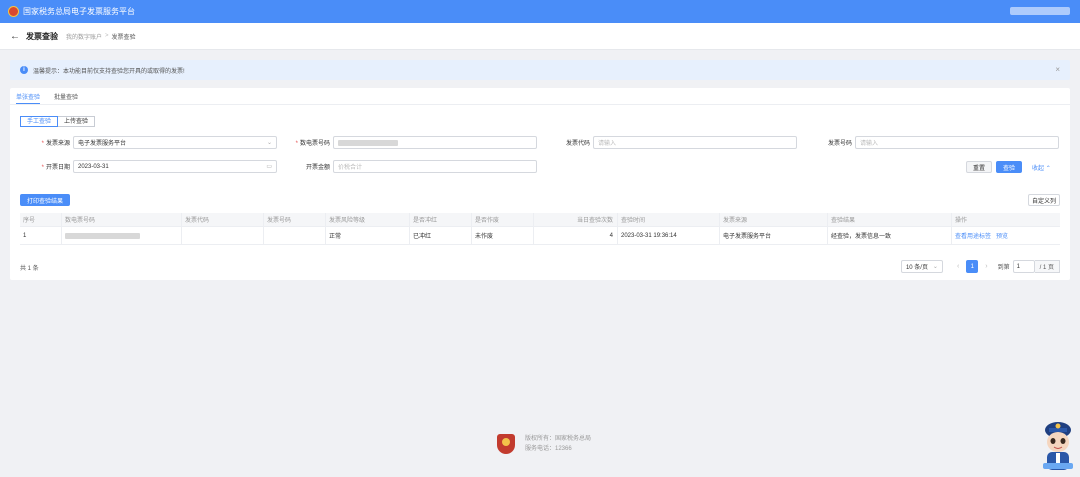 The width and height of the screenshot is (1080, 477). Describe the element at coordinates (29, 269) in the screenshot. I see `total-count: 共 1 条` at that location.